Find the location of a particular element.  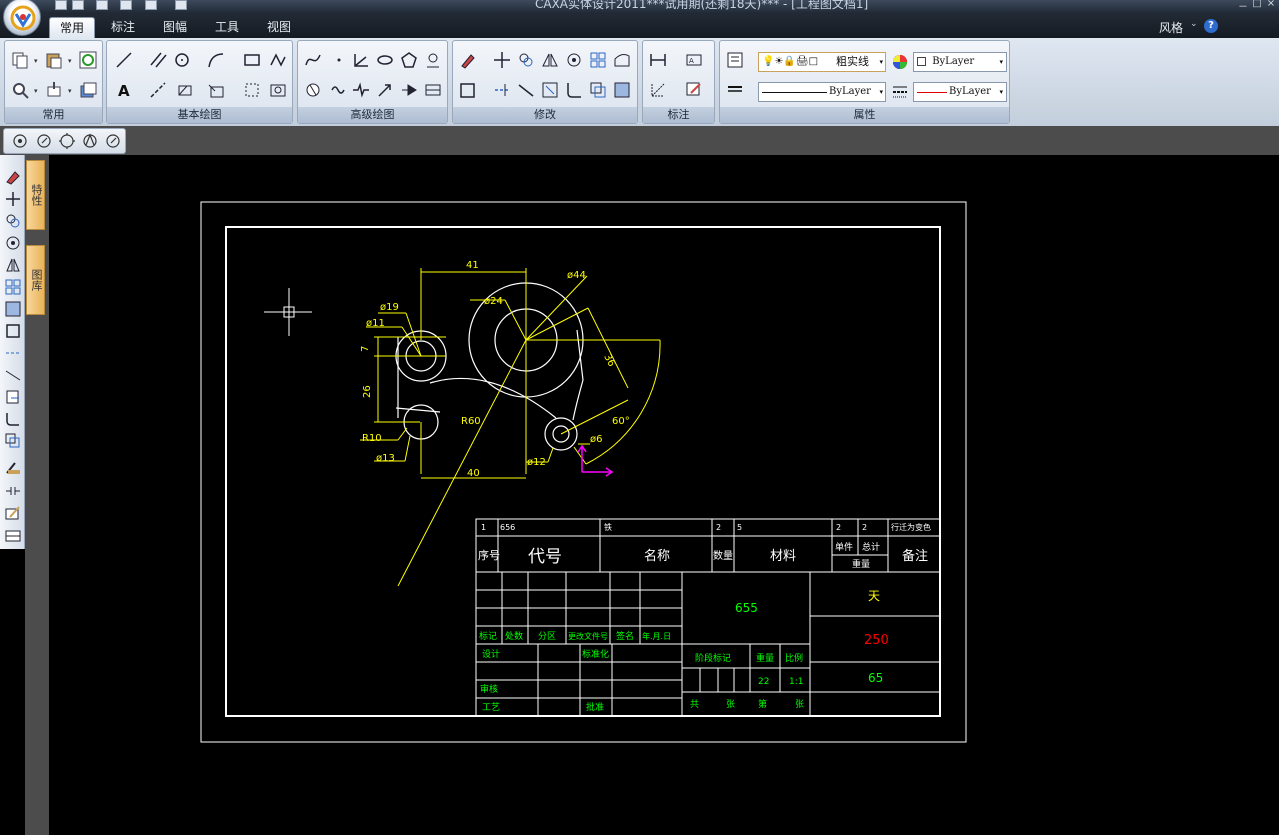

arc-icon is located at coordinates (216, 60).